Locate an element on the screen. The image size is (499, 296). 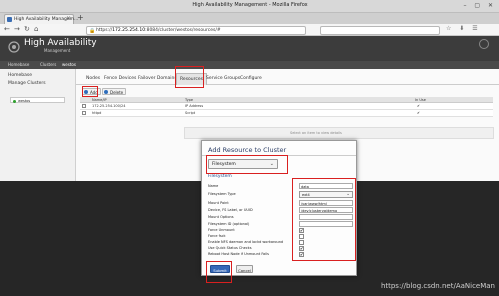
section-heading: Filesystem is located at coordinates (220, 176).